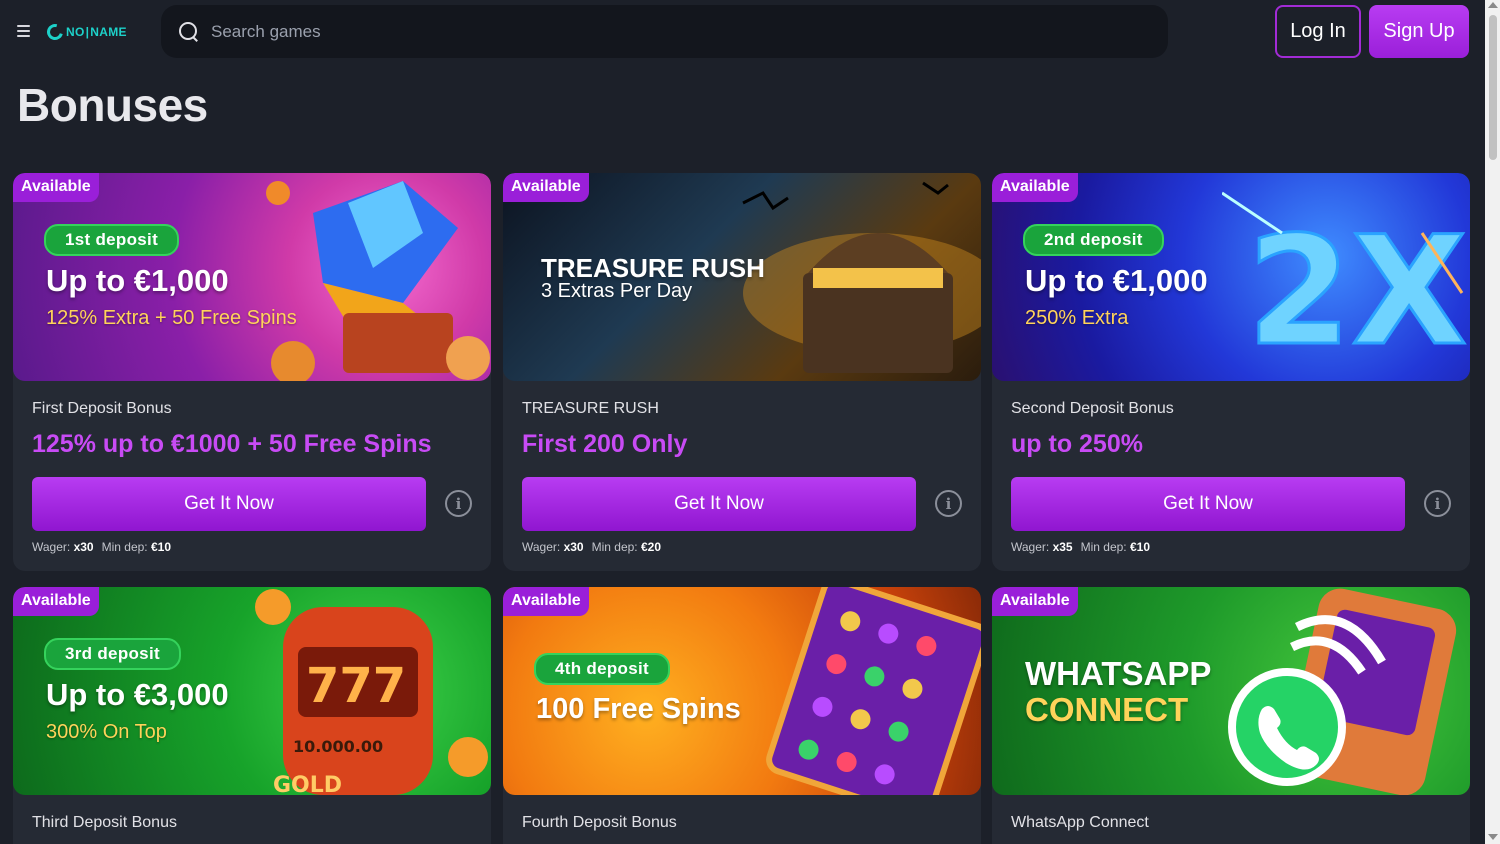  I want to click on logo-mark-icon, so click(55, 32).